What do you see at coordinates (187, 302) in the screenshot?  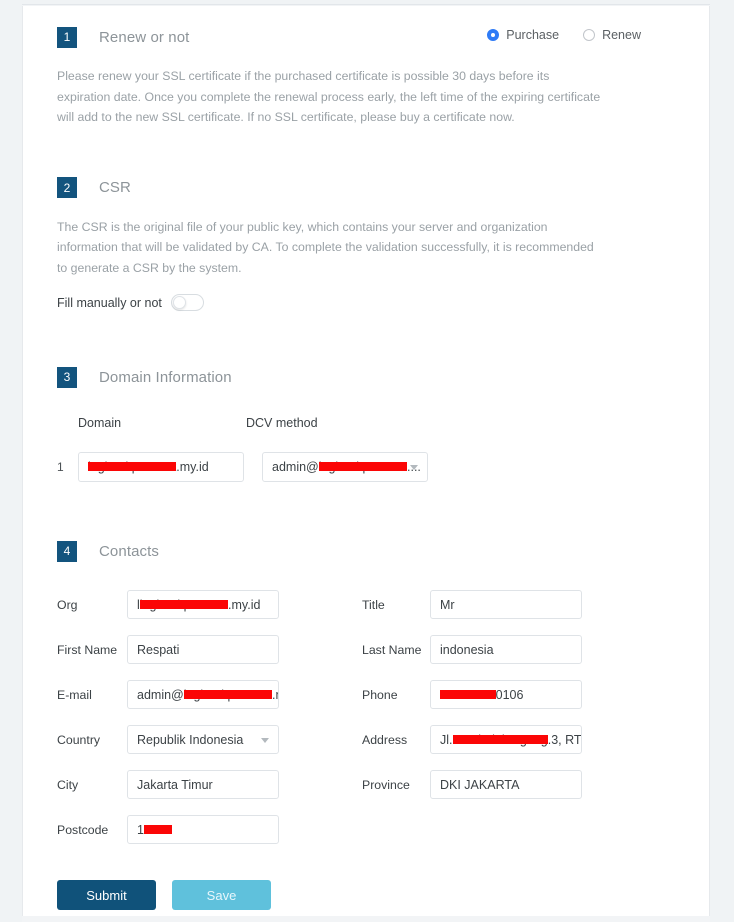 I see `fill-manually-toggle` at bounding box center [187, 302].